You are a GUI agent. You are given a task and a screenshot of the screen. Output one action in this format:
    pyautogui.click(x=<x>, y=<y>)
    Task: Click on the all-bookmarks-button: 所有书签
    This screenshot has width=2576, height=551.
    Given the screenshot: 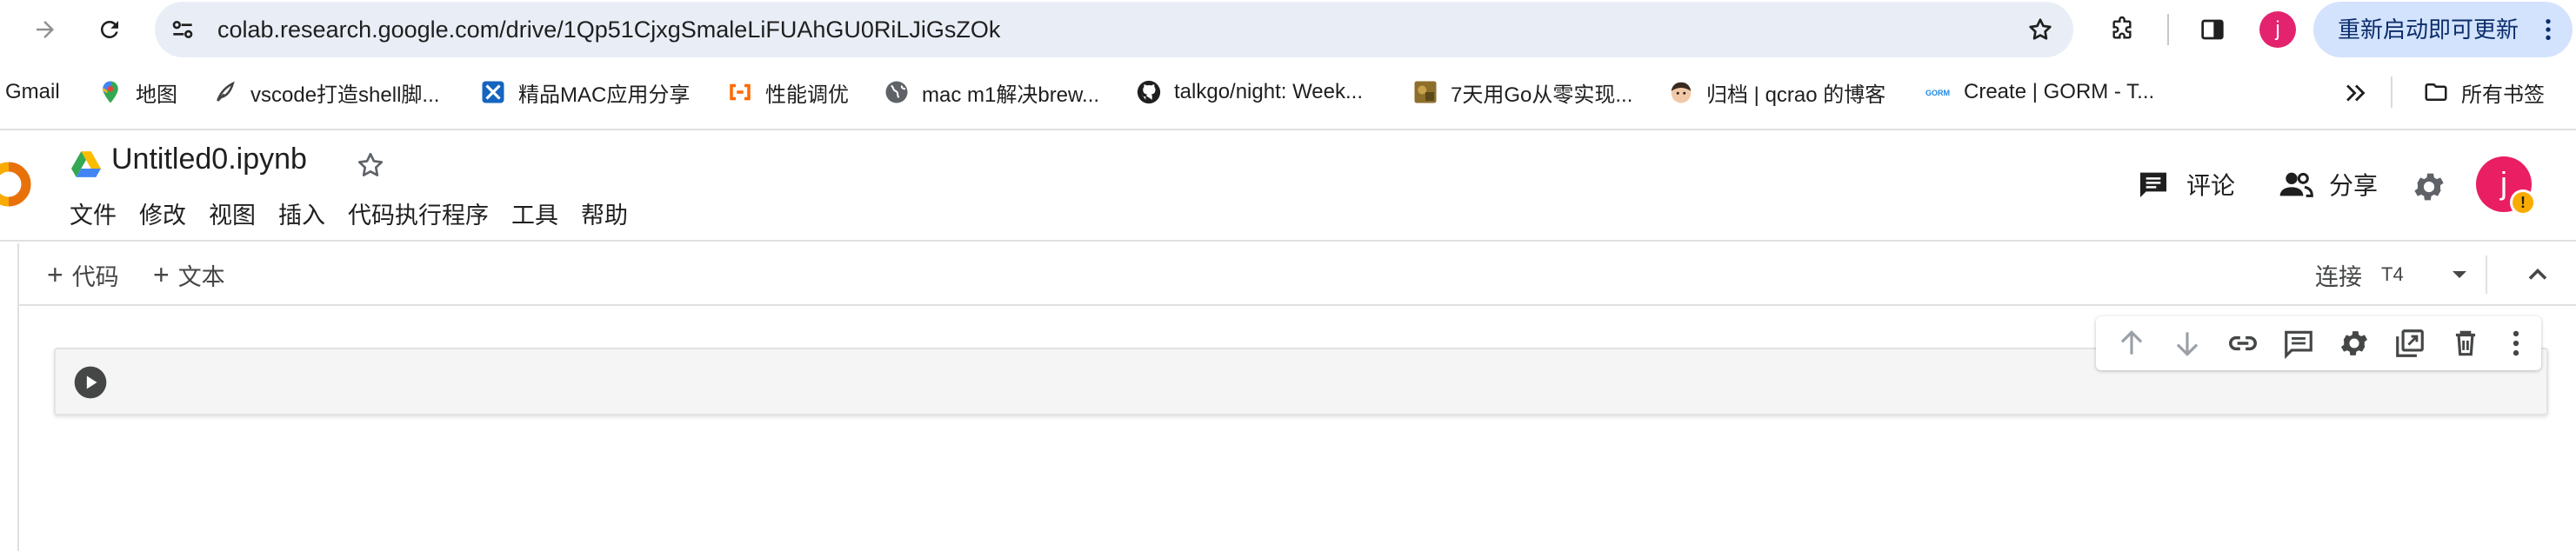 What is the action you would take?
    pyautogui.click(x=2484, y=92)
    